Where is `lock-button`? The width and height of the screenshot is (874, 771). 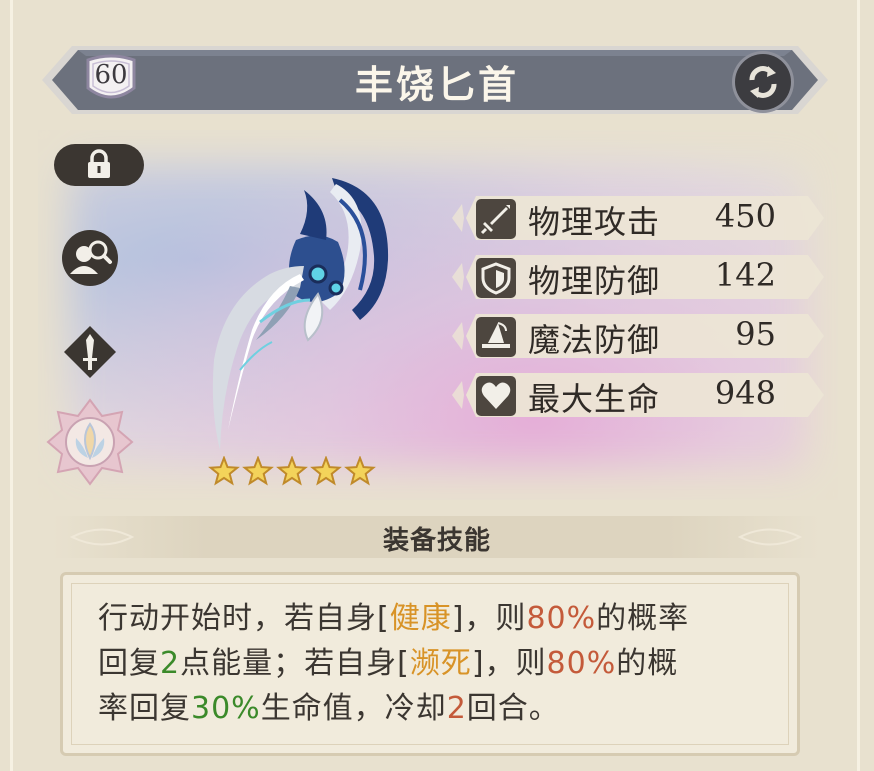
lock-button is located at coordinates (99, 165).